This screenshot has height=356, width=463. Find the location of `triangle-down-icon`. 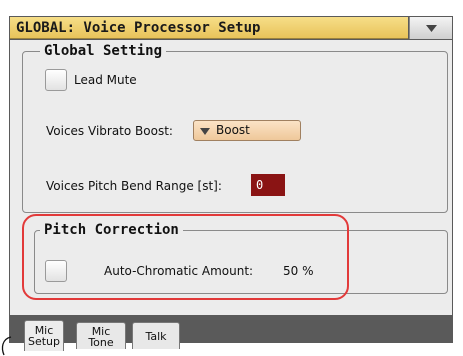

triangle-down-icon is located at coordinates (431, 28).